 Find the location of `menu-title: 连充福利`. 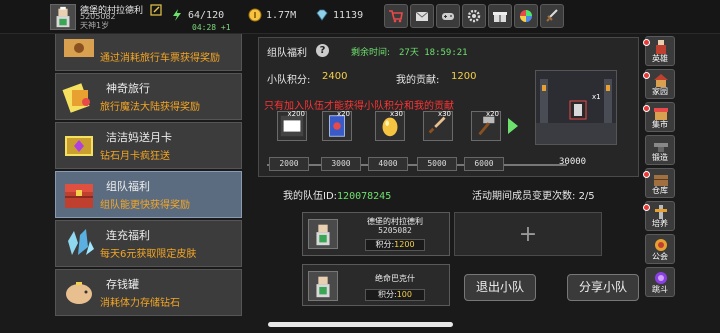

menu-title: 连充福利 is located at coordinates (128, 235).